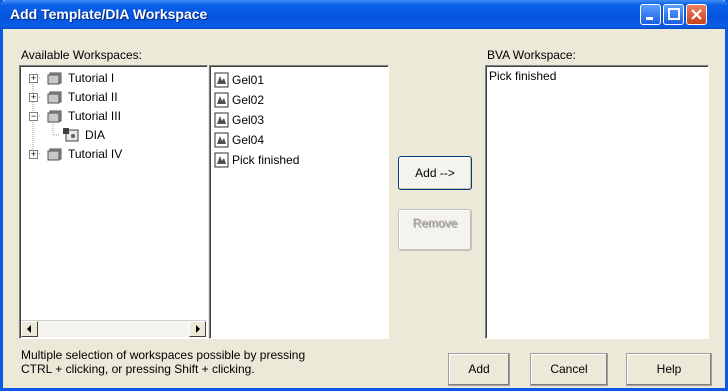 Image resolution: width=728 pixels, height=391 pixels. What do you see at coordinates (33, 116) in the screenshot?
I see `collapse-icon: −` at bounding box center [33, 116].